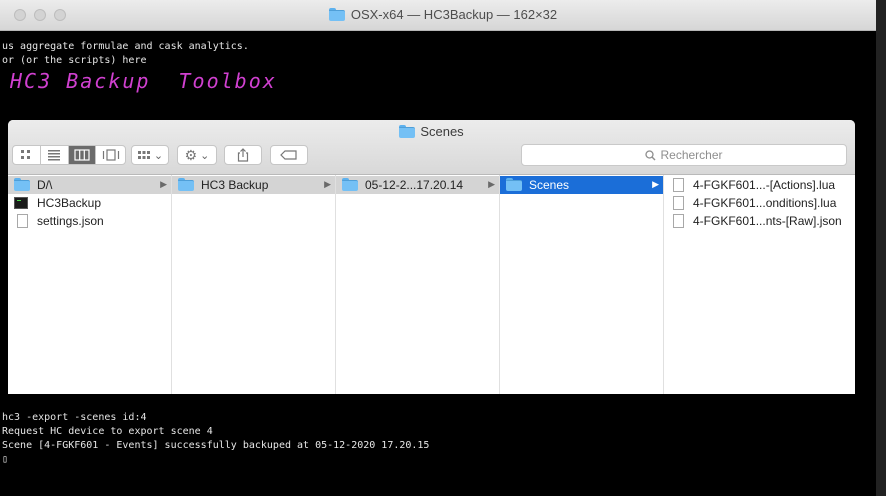  Describe the element at coordinates (82, 155) in the screenshot. I see `column-view-icon` at that location.